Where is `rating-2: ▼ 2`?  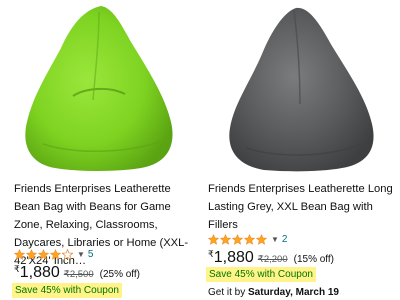
rating-2: ▼ 2 is located at coordinates (247, 239).